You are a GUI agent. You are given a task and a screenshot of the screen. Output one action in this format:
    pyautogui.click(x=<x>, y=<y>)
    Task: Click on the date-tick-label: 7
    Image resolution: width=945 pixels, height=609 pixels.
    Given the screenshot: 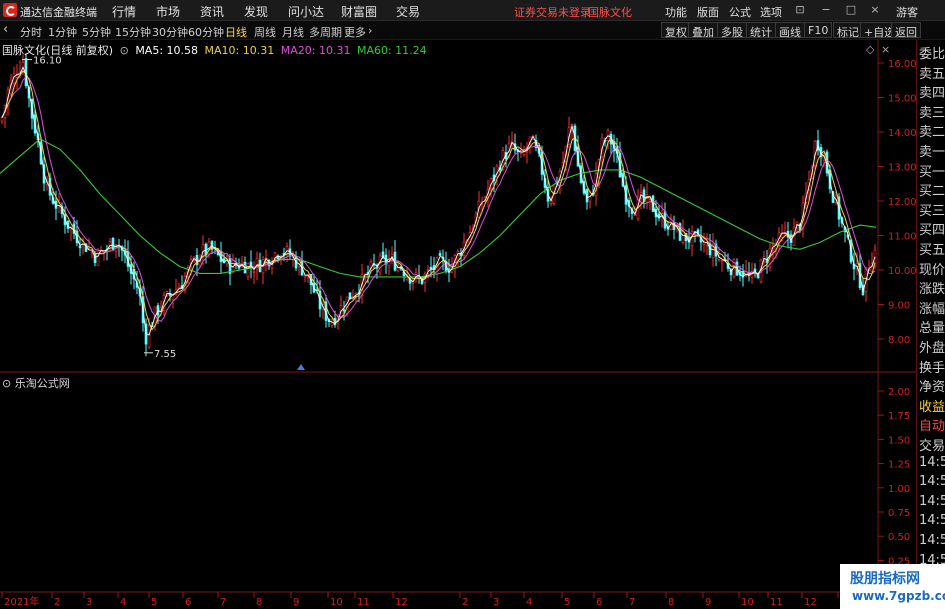 What is the action you would take?
    pyautogui.click(x=223, y=602)
    